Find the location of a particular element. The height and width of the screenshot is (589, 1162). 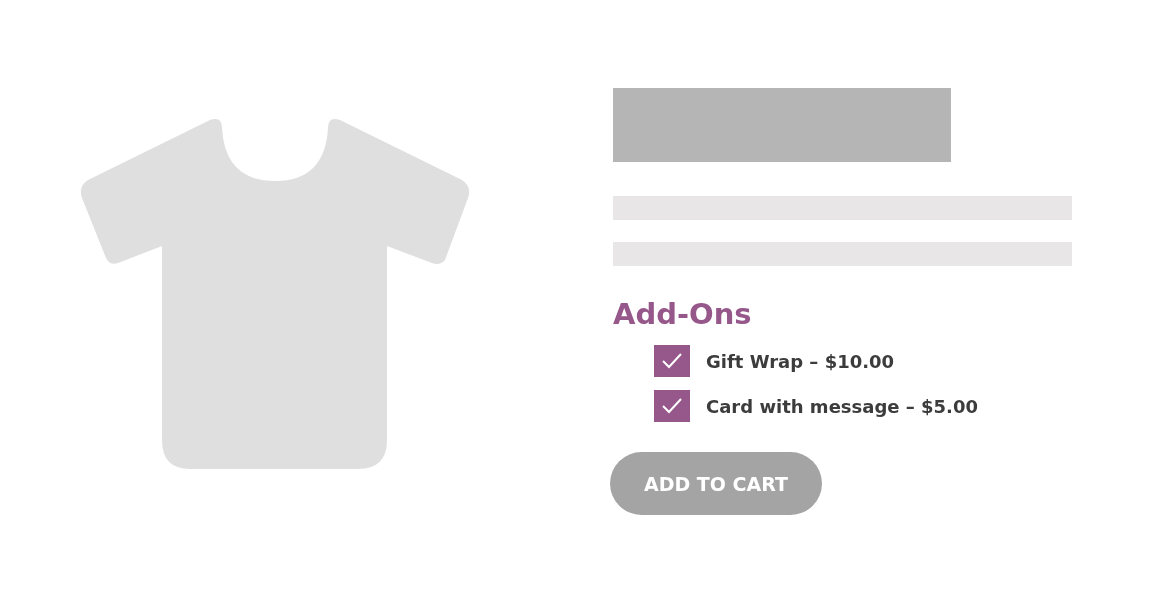

addons-heading: Add-Ons is located at coordinates (683, 314).